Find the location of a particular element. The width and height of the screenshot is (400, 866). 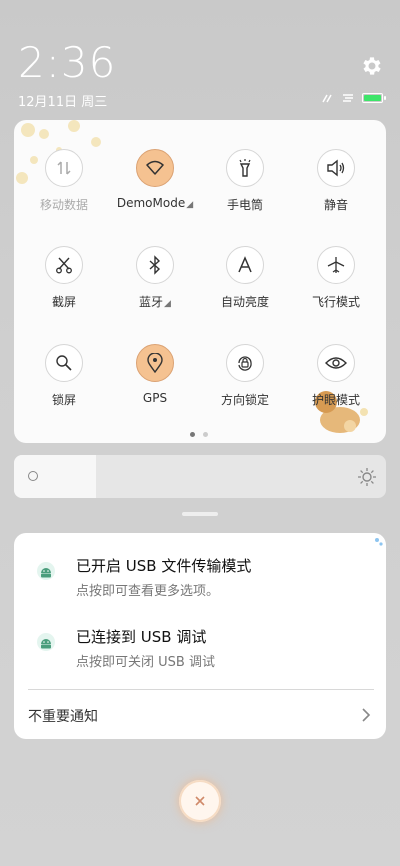

tile-label: 自动亮度 is located at coordinates (244, 302).